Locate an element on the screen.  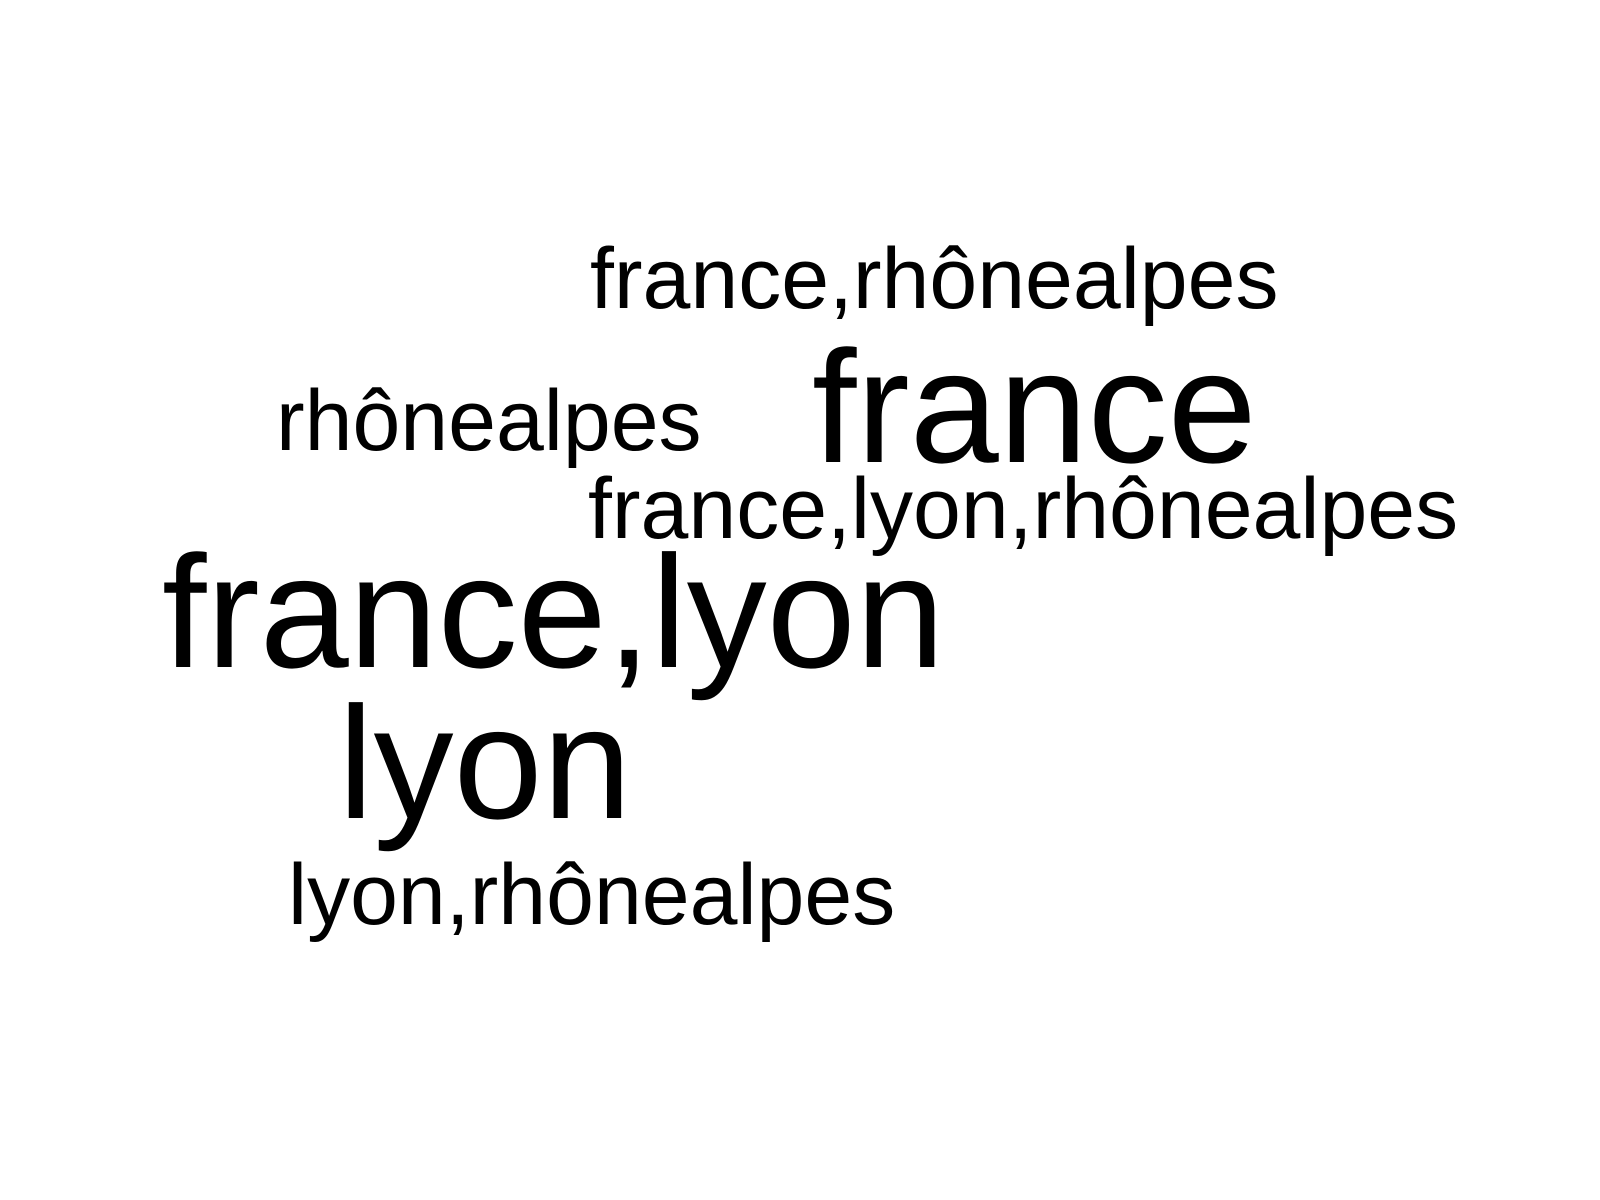
cloud-word: rhônealpes is located at coordinates (489, 421).